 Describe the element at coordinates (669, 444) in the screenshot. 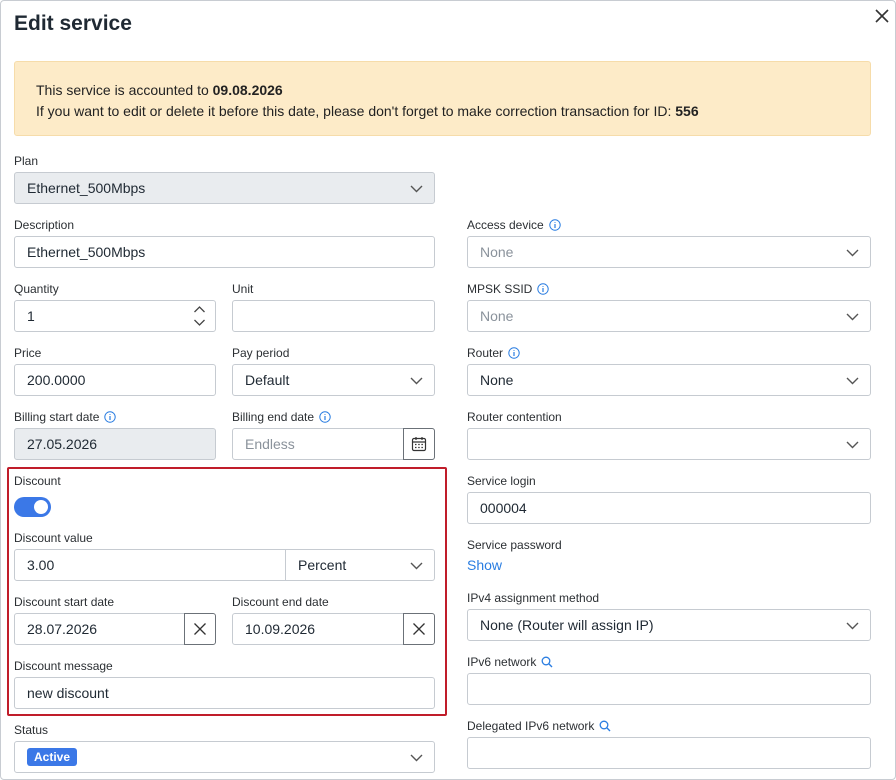

I see `router-contention-select` at that location.